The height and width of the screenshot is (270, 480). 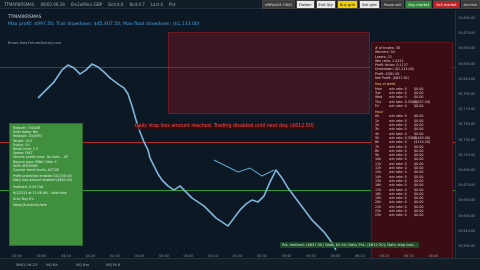 I want to click on toolbar-button: Flatten, so click(x=305, y=4).